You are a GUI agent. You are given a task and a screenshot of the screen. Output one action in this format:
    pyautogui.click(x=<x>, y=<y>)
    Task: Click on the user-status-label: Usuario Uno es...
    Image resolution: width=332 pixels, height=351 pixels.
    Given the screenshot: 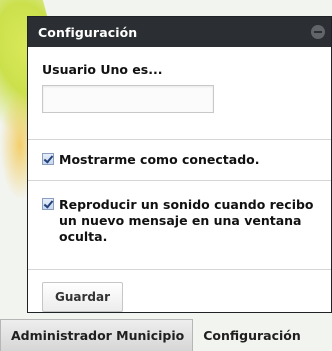 What is the action you would take?
    pyautogui.click(x=102, y=69)
    